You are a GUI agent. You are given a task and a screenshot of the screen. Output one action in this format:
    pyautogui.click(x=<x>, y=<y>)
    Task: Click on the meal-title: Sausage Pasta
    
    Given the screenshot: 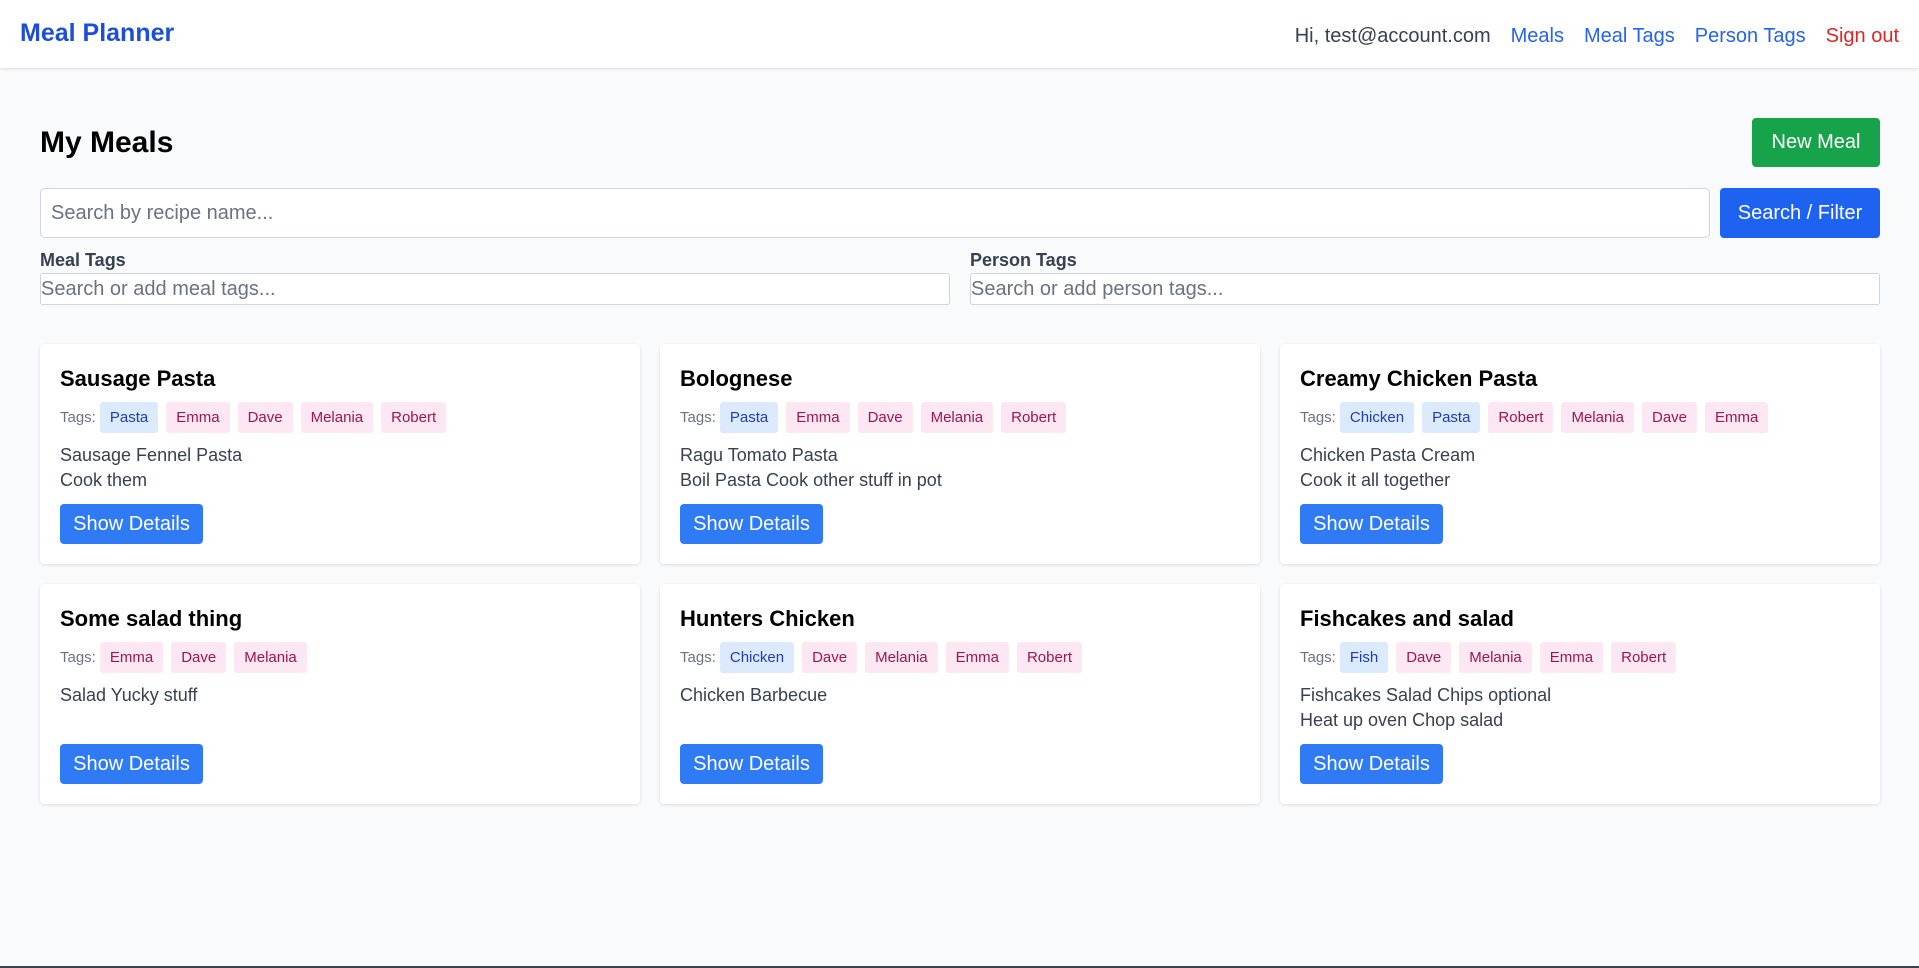 What is the action you would take?
    pyautogui.click(x=138, y=378)
    